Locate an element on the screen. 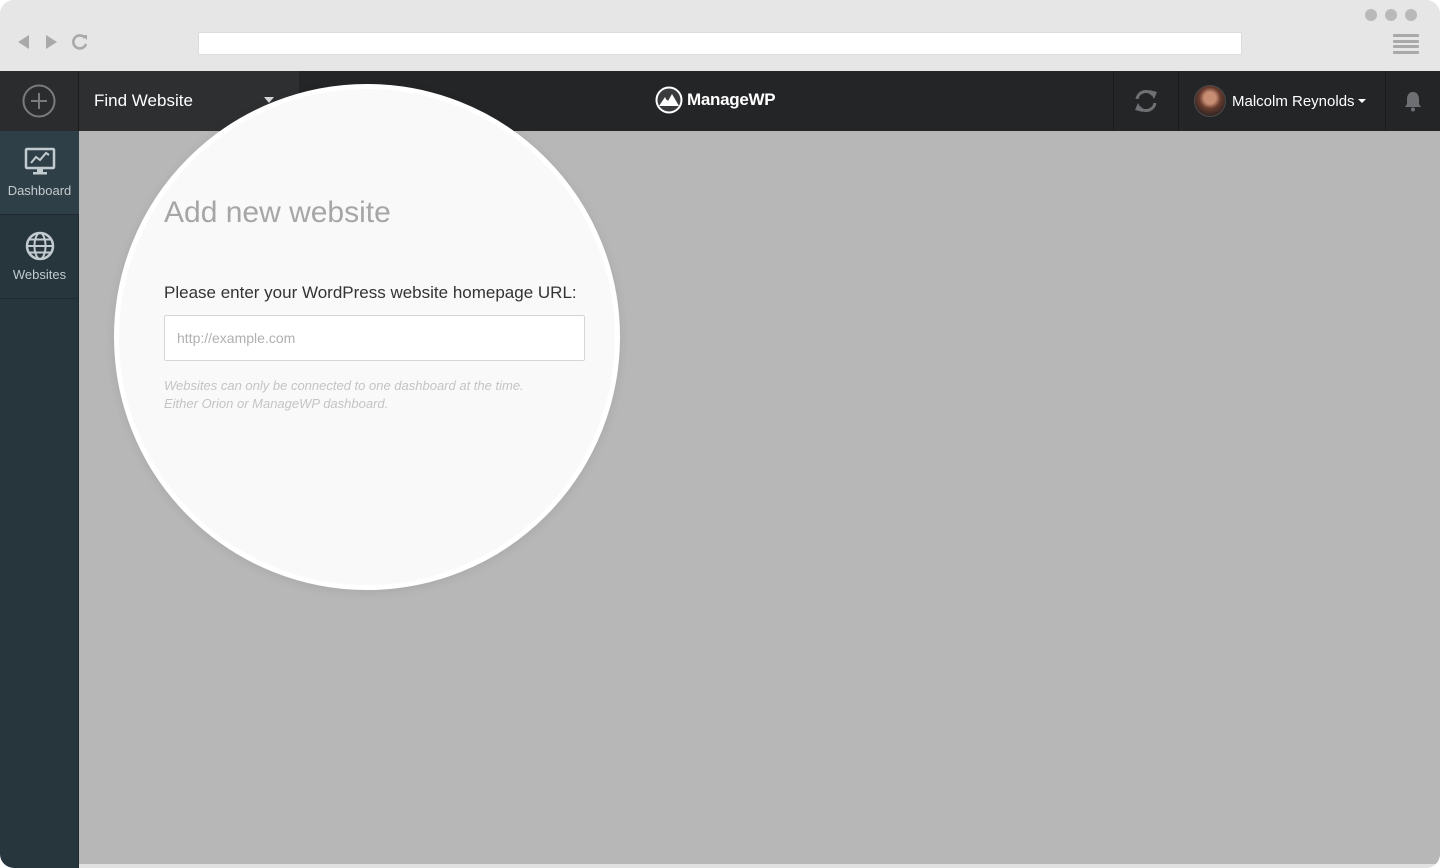 The width and height of the screenshot is (1440, 868). bell-icon is located at coordinates (1413, 102).